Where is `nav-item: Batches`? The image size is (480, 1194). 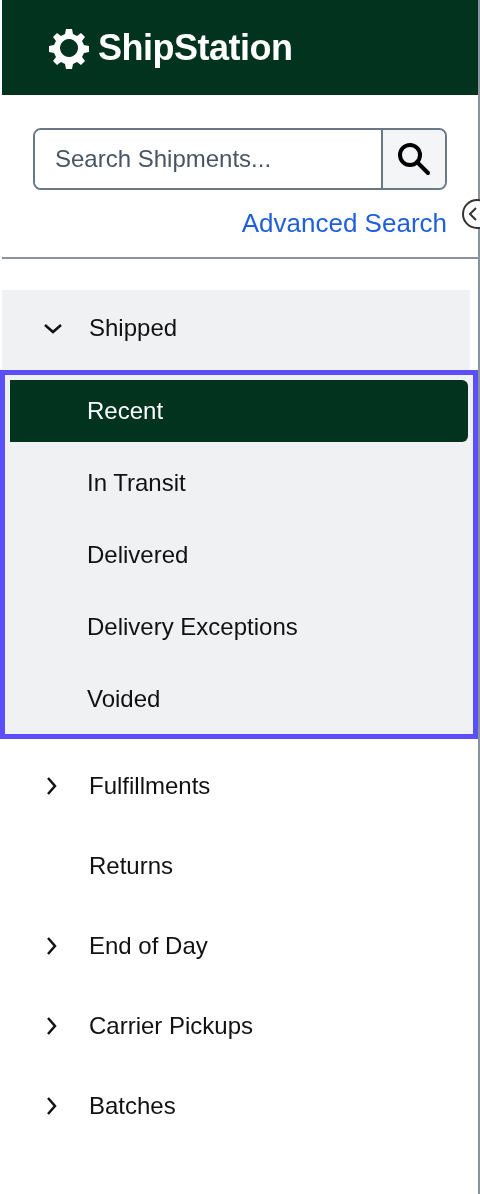
nav-item: Batches is located at coordinates (240, 1106).